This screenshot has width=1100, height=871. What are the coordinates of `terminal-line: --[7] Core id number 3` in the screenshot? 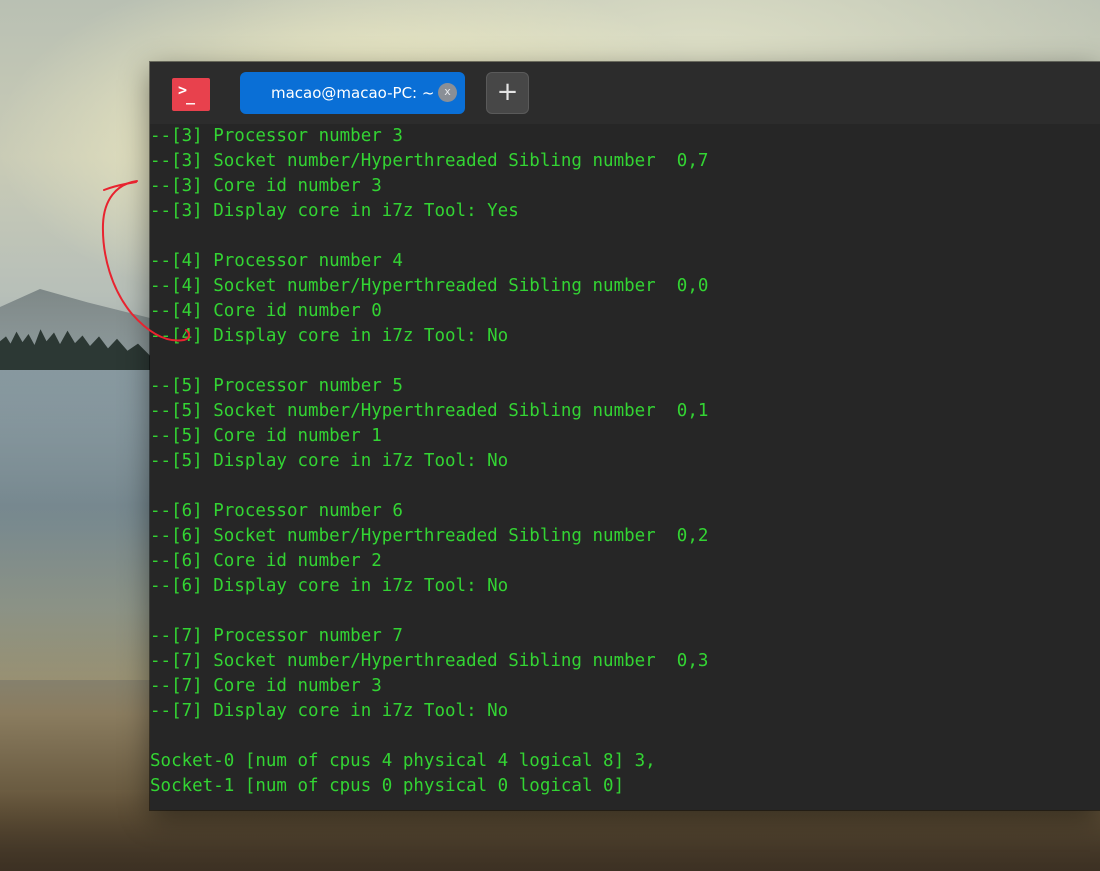 It's located at (266, 686).